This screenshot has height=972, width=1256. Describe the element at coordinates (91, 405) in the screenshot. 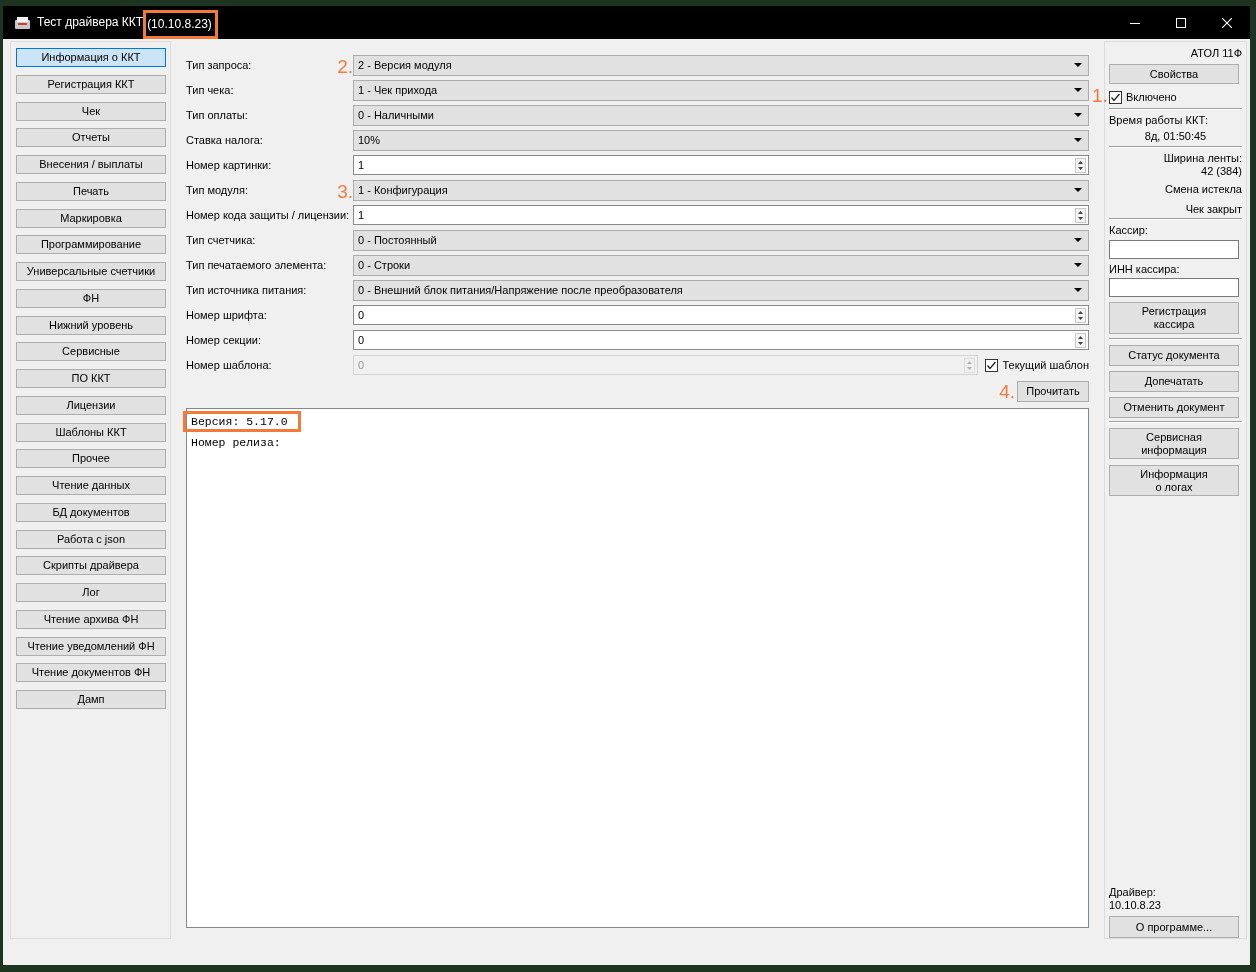

I see `sidebar-button: Лицензии` at that location.